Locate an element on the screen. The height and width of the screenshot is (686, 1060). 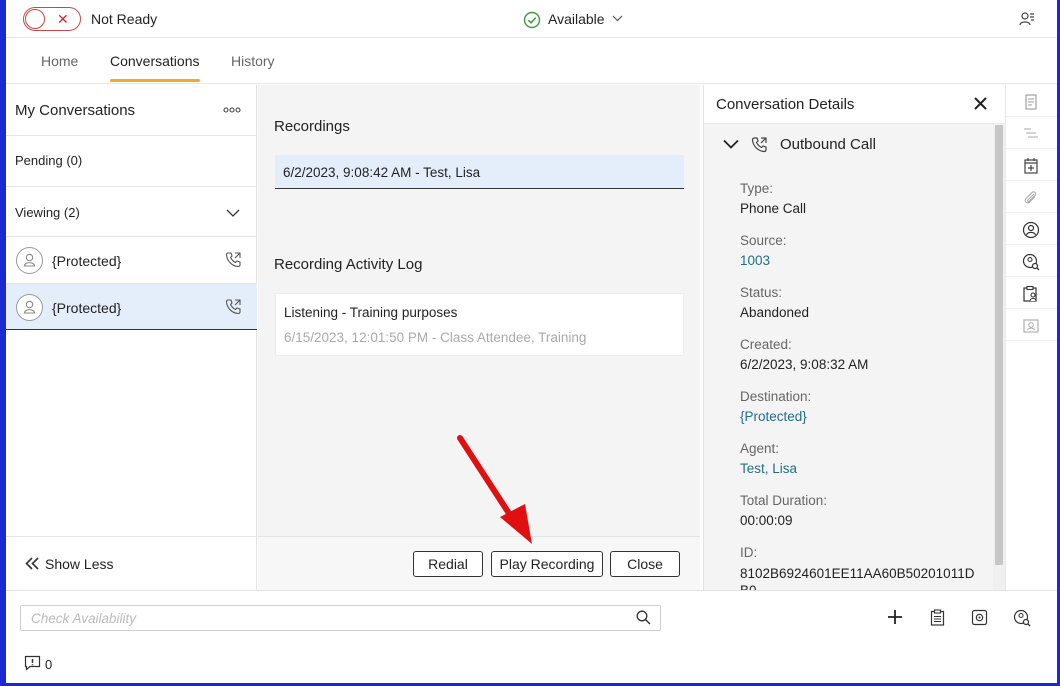
conversation-item-selected: {Protected} is located at coordinates (131, 306).